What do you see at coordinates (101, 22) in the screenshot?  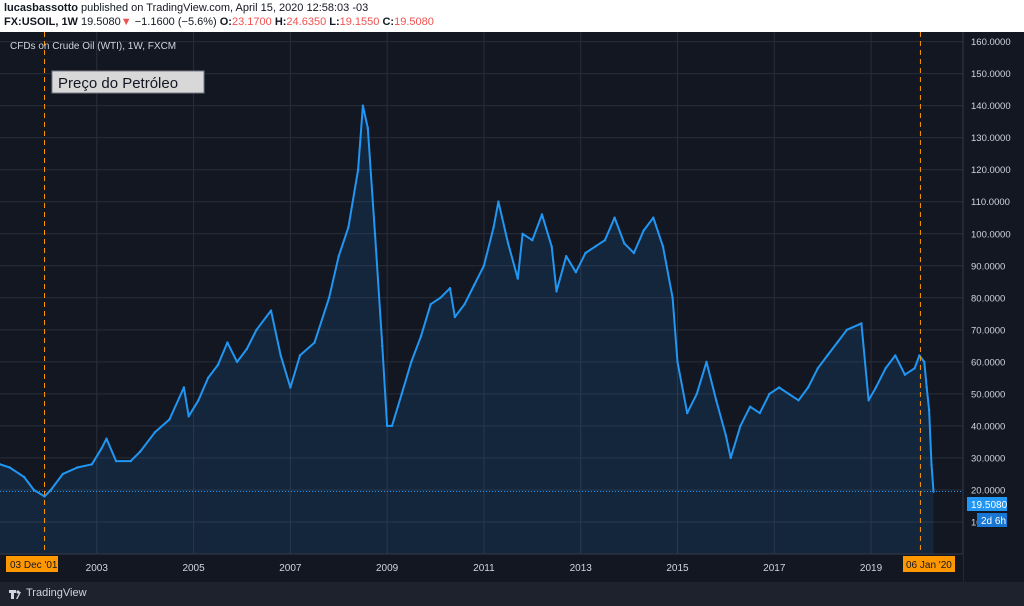 I see `last-price: 19.5080` at bounding box center [101, 22].